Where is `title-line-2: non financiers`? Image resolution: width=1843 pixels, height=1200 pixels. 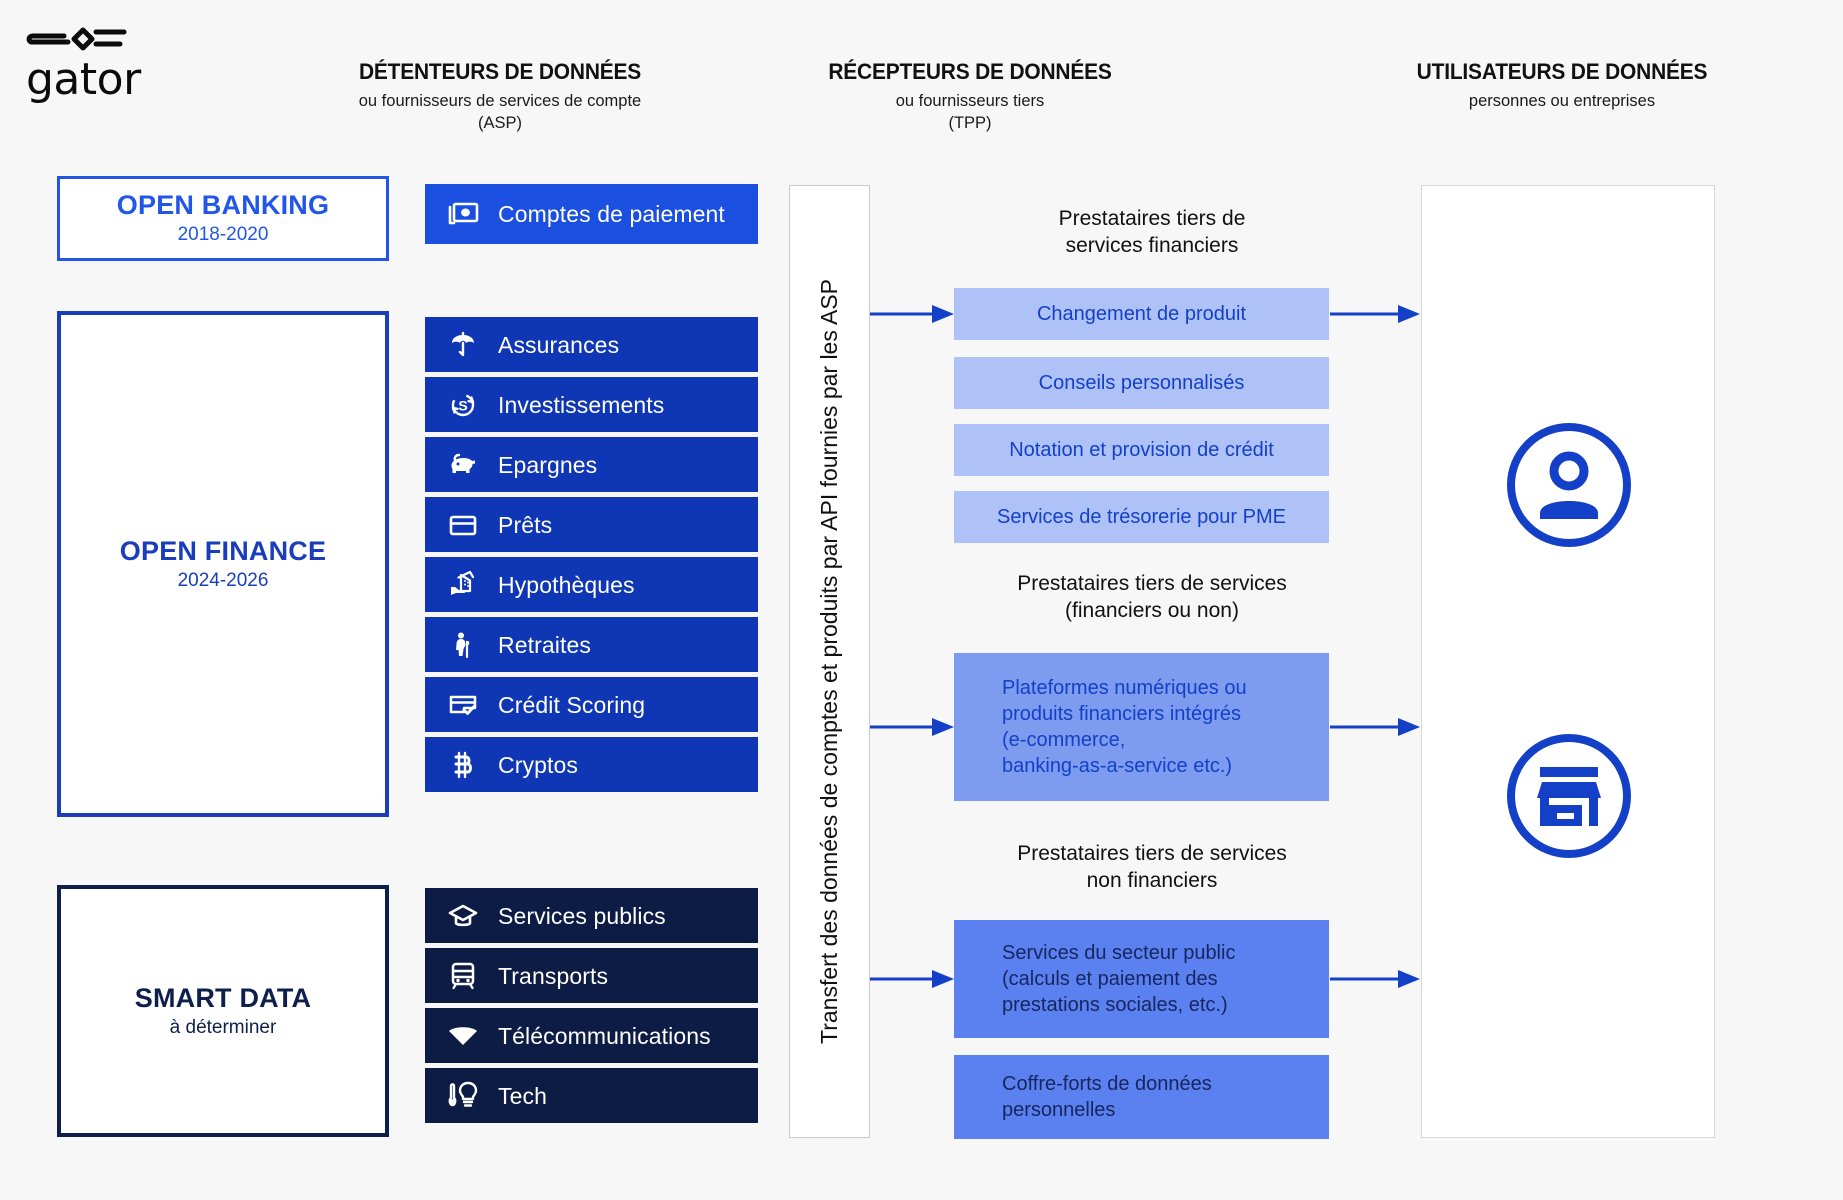
title-line-2: non financiers is located at coordinates (1152, 880).